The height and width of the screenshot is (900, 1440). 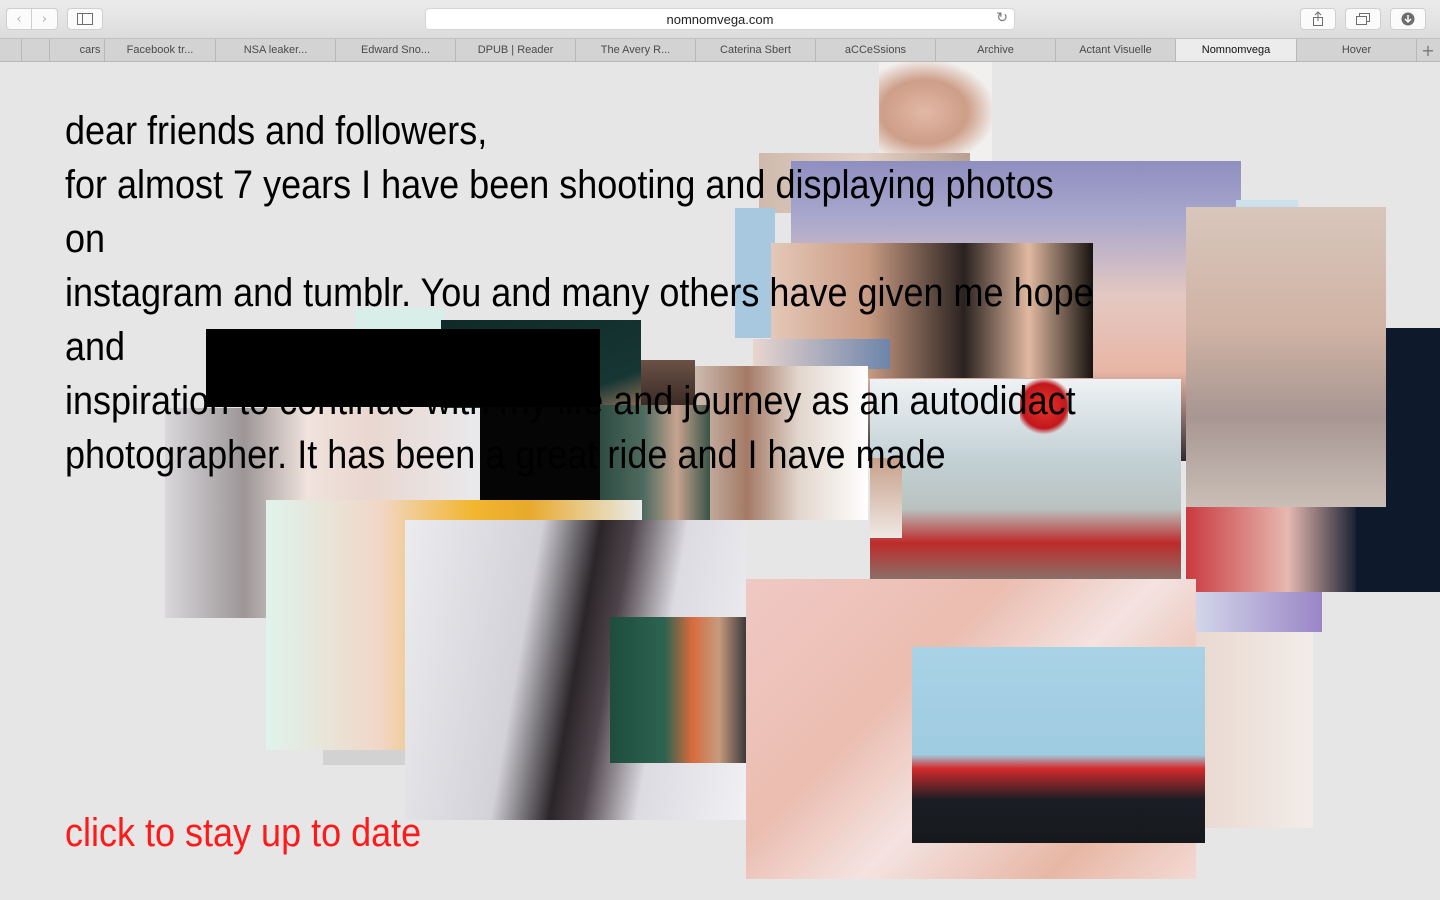 I want to click on chevron-right-icon: ›, so click(x=44, y=19).